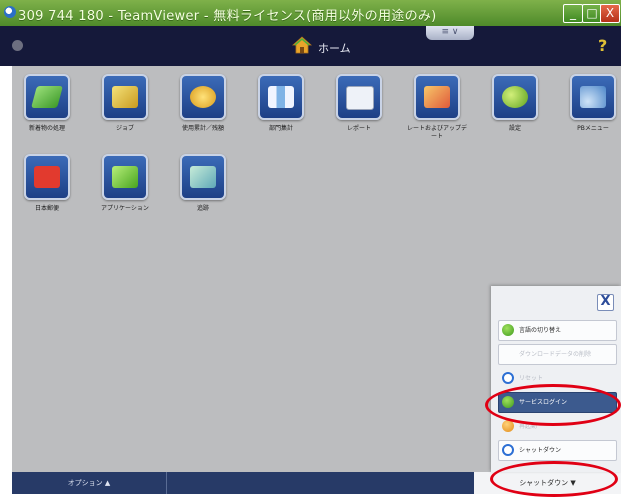 The width and height of the screenshot is (621, 497). Describe the element at coordinates (531, 378) in the screenshot. I see `popup-item-label: リセット` at that location.